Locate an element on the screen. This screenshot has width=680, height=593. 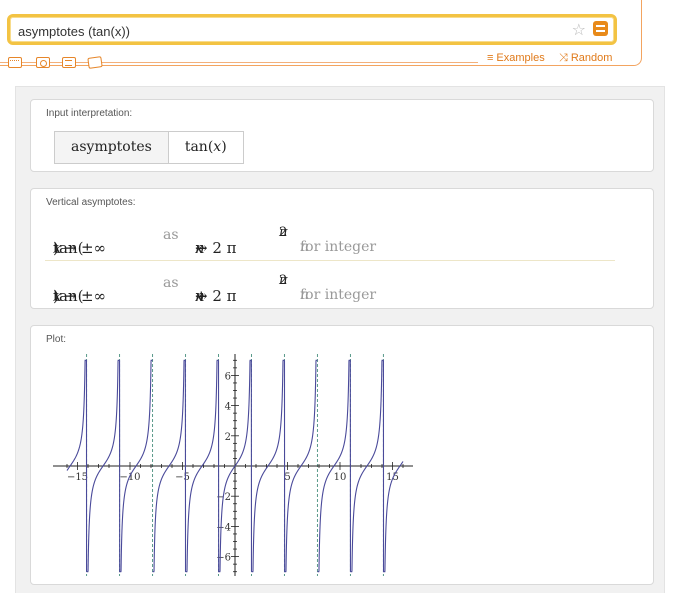
keyboard-icon is located at coordinates (15, 62).